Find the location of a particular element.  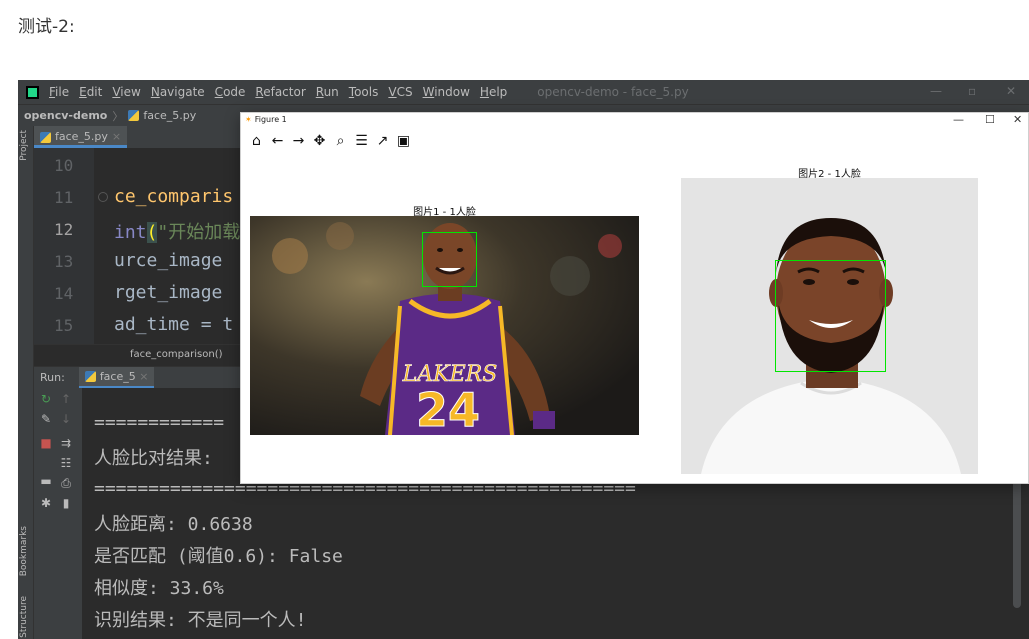

editor-tab-label: face_5.py is located at coordinates (81, 136).